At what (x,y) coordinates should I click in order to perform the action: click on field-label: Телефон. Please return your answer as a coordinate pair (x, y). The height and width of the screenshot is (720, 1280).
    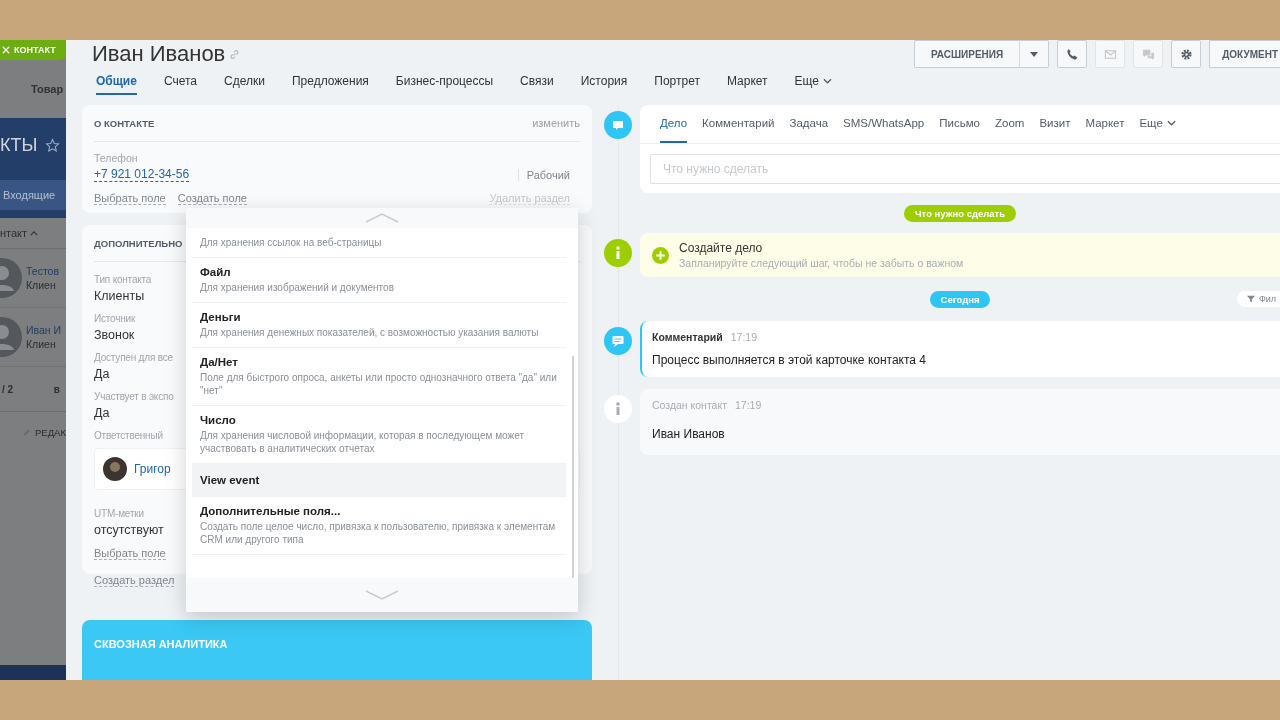
    Looking at the image, I should click on (116, 158).